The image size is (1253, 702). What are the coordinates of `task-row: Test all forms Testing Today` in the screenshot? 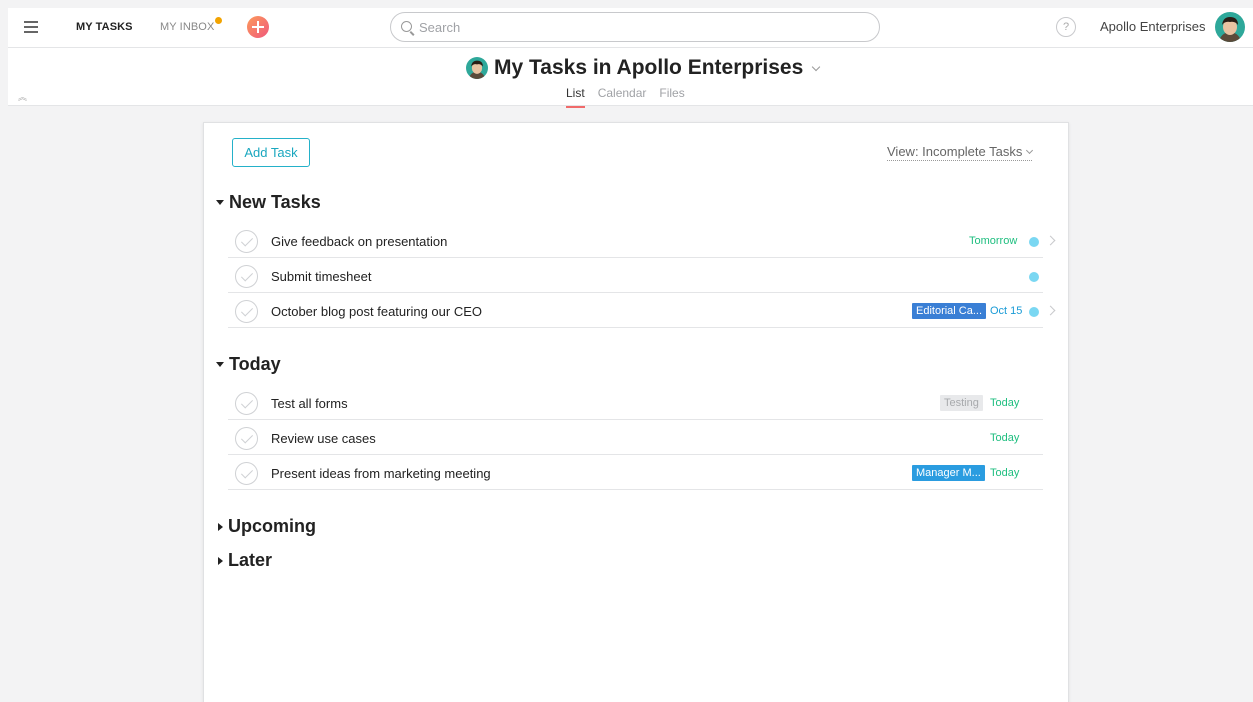 It's located at (635, 403).